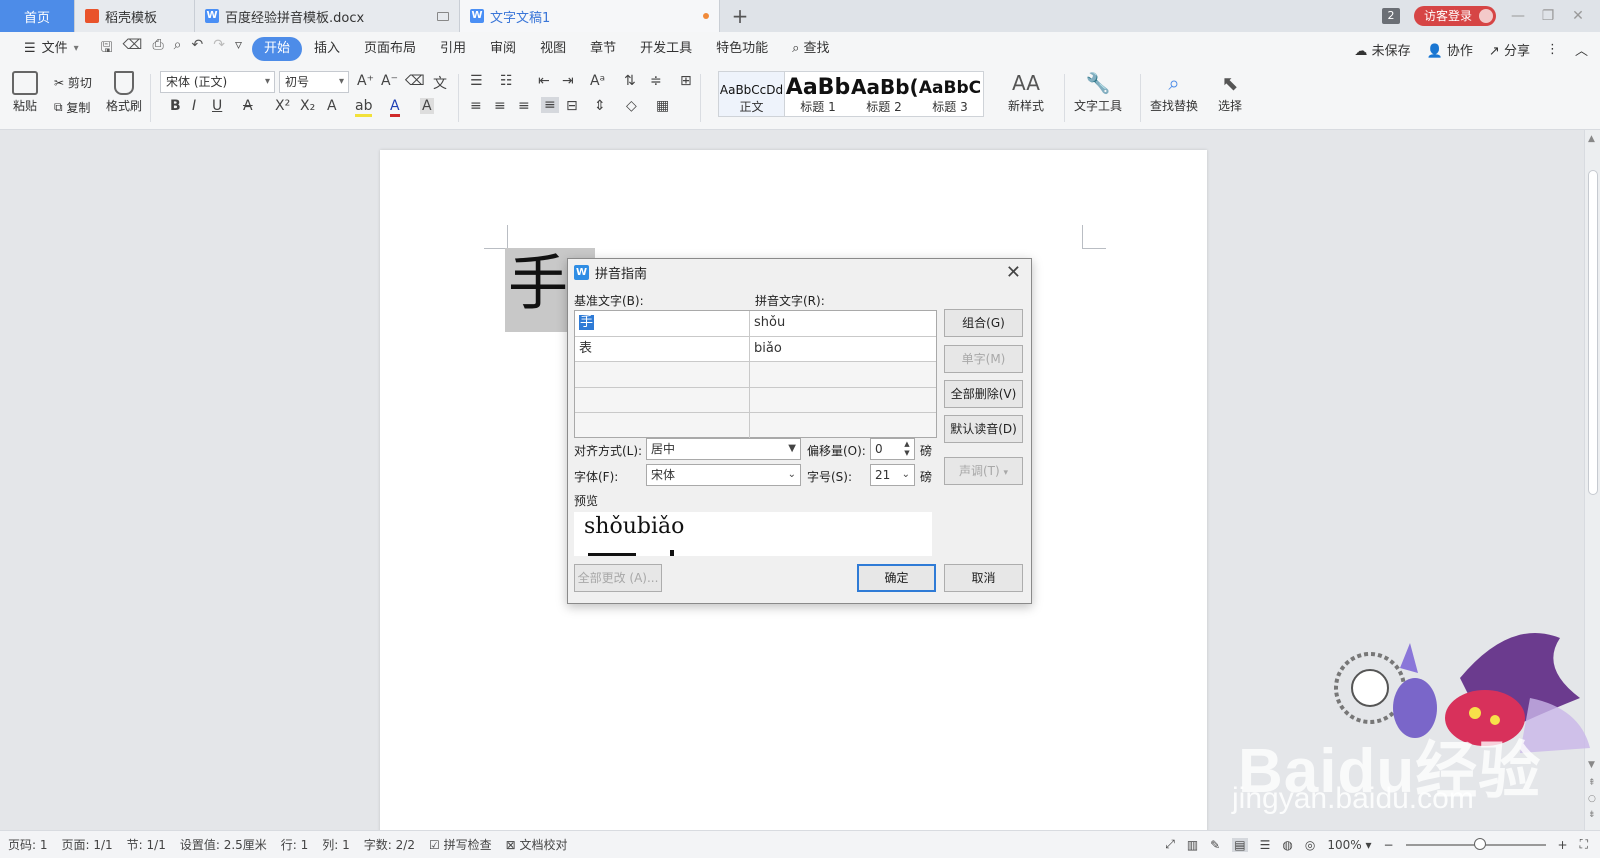  Describe the element at coordinates (983, 323) in the screenshot. I see `group-button: 组合(G)` at that location.